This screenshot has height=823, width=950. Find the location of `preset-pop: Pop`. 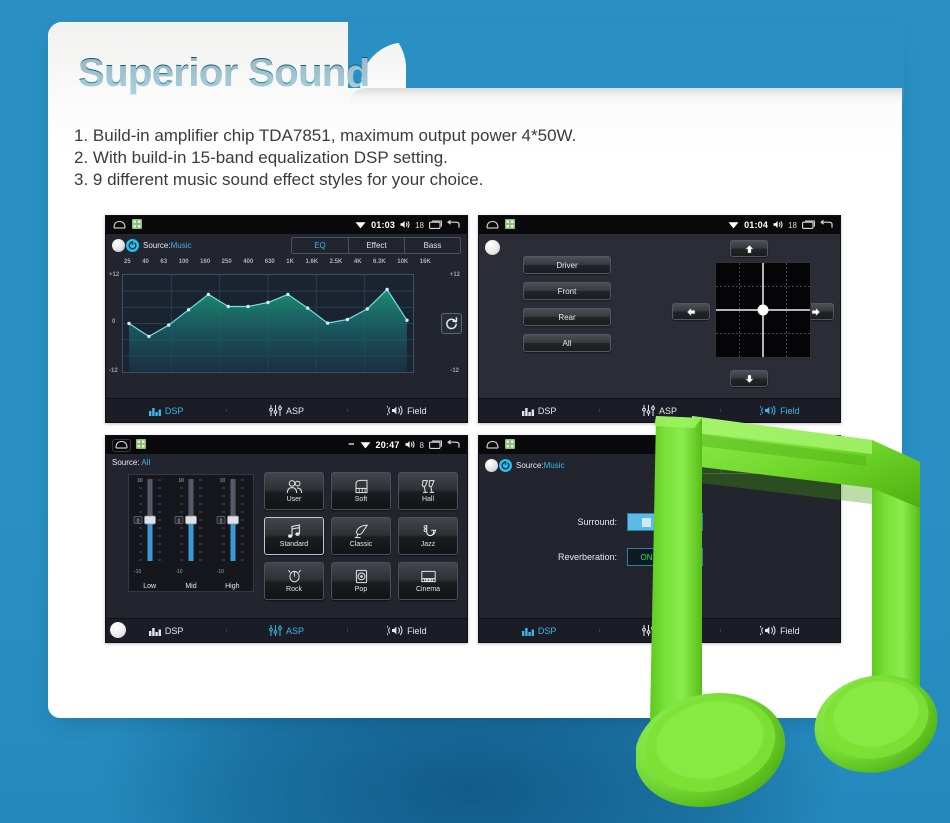

preset-pop: Pop is located at coordinates (361, 581).